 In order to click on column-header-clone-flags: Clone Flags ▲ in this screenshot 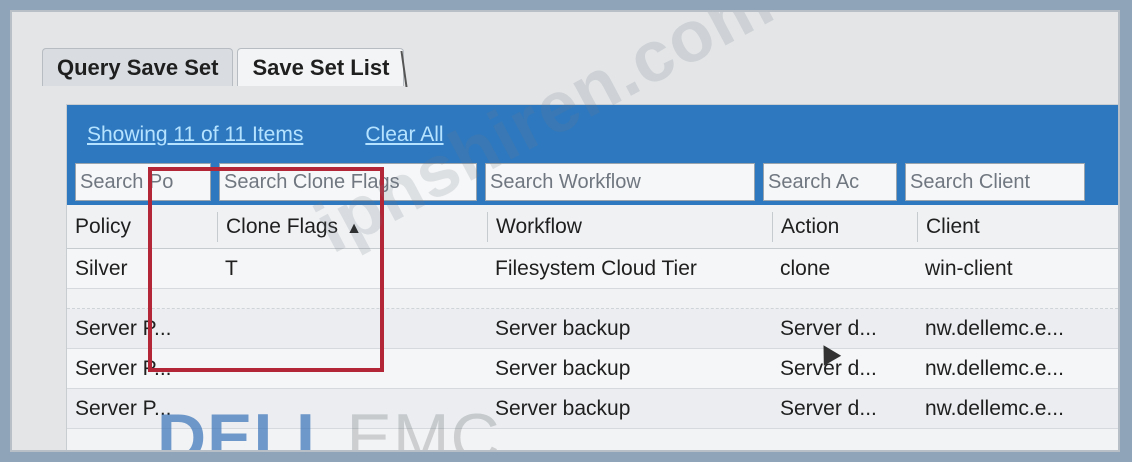, I will do `click(352, 226)`.